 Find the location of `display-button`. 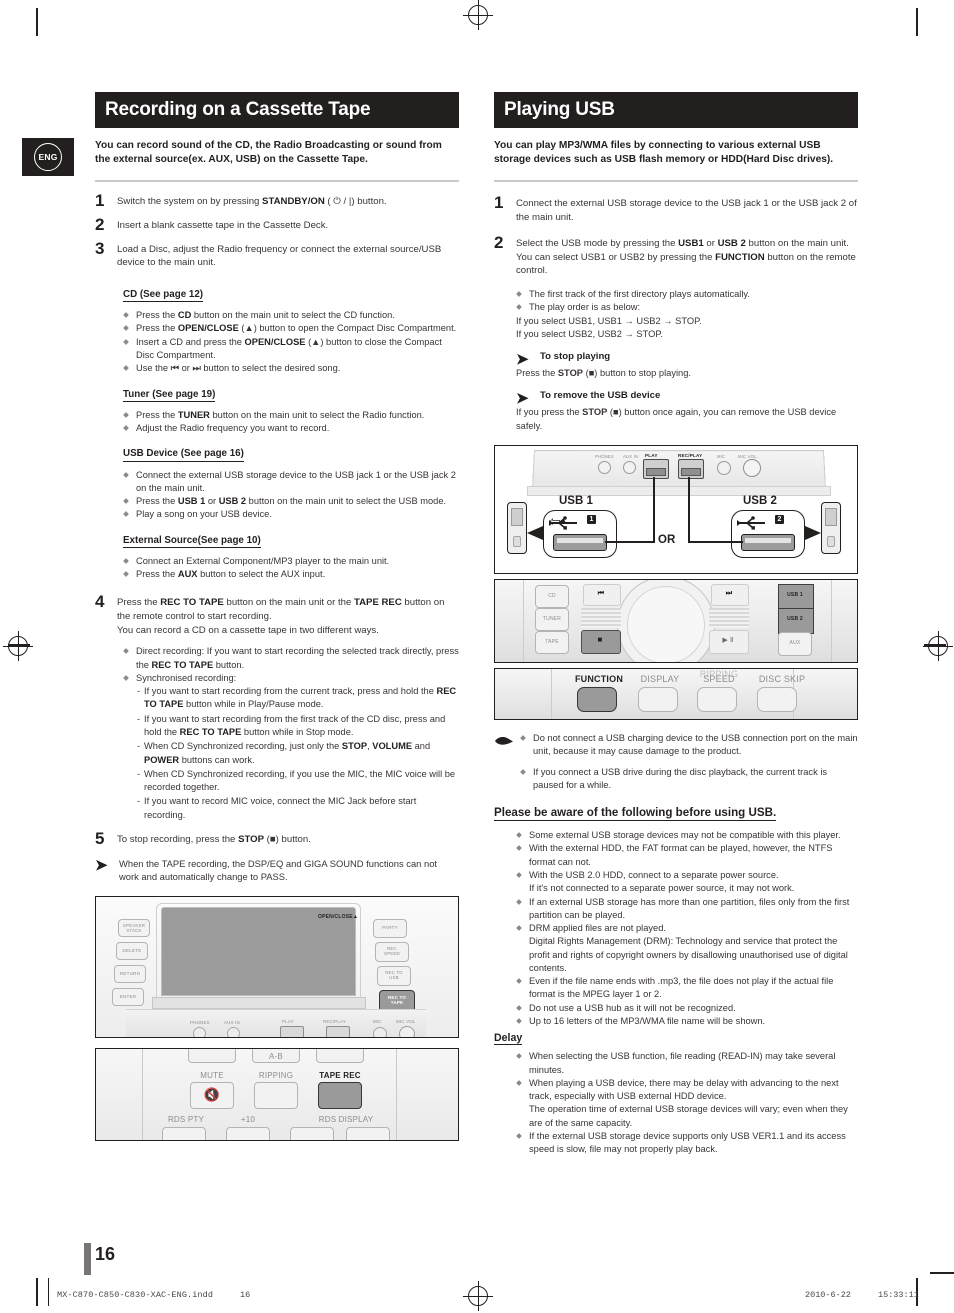

display-button is located at coordinates (658, 699).